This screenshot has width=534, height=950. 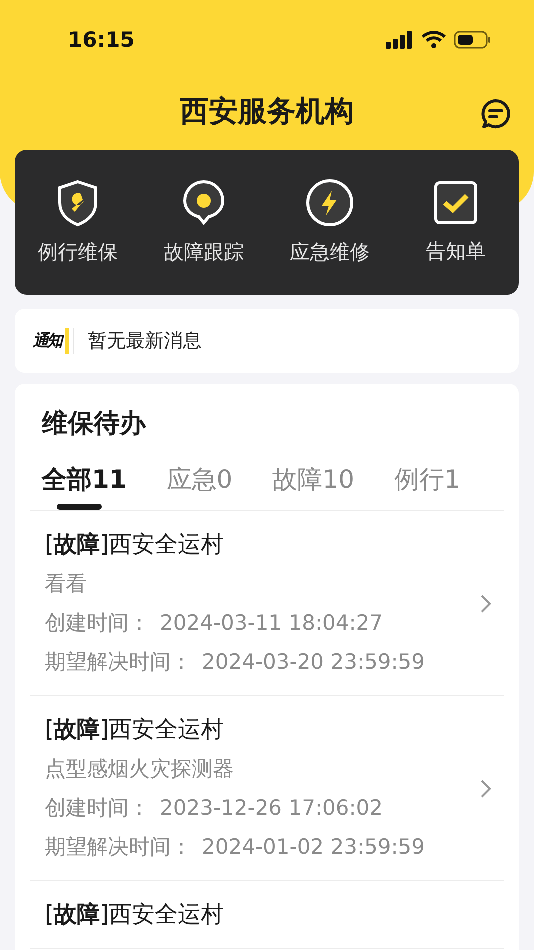 I want to click on checkbox-icon, so click(x=456, y=203).